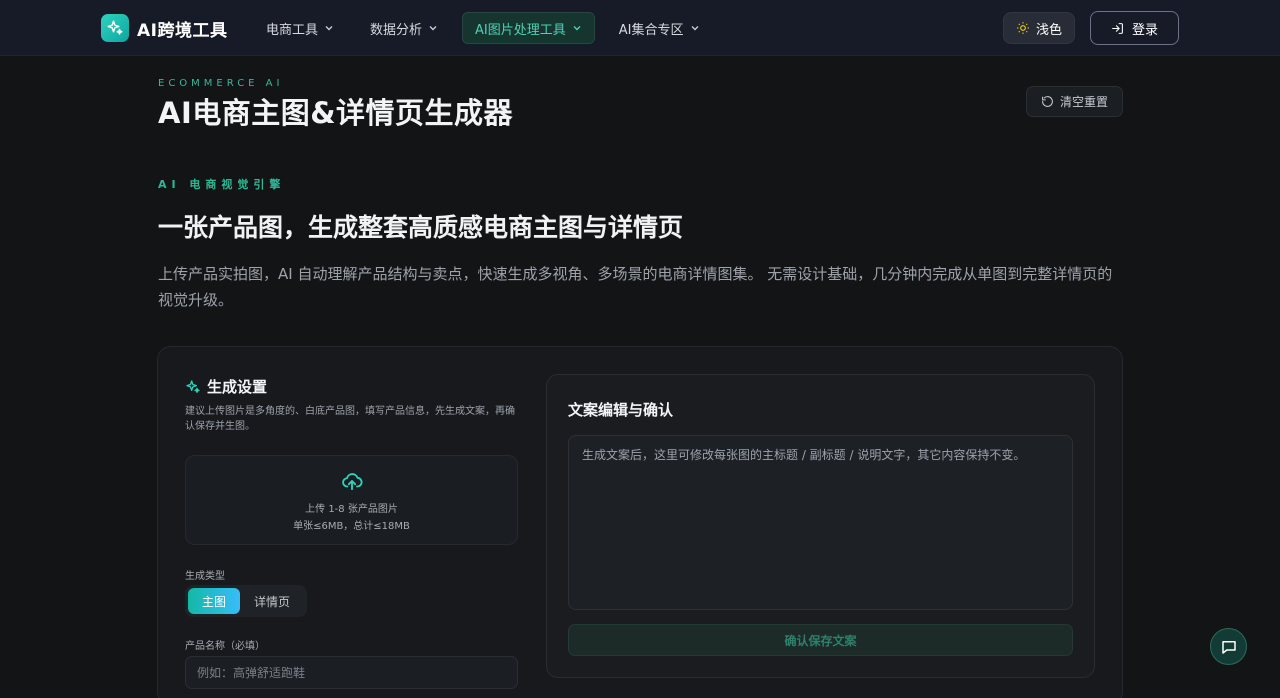 The height and width of the screenshot is (698, 1280). Describe the element at coordinates (350, 419) in the screenshot. I see `settings-hint: 建议上传图片是多角度的、白底产品图，填写产品信息，先生成文案，再确认保存并生图。` at that location.